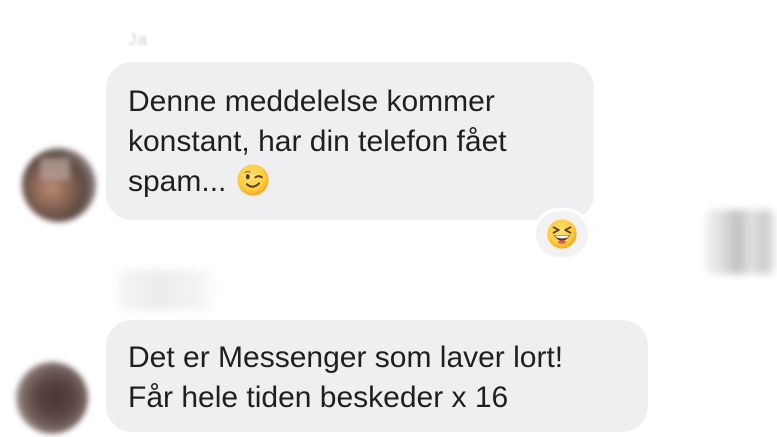 The image size is (777, 437). I want to click on sender-name: Ja, so click(138, 39).